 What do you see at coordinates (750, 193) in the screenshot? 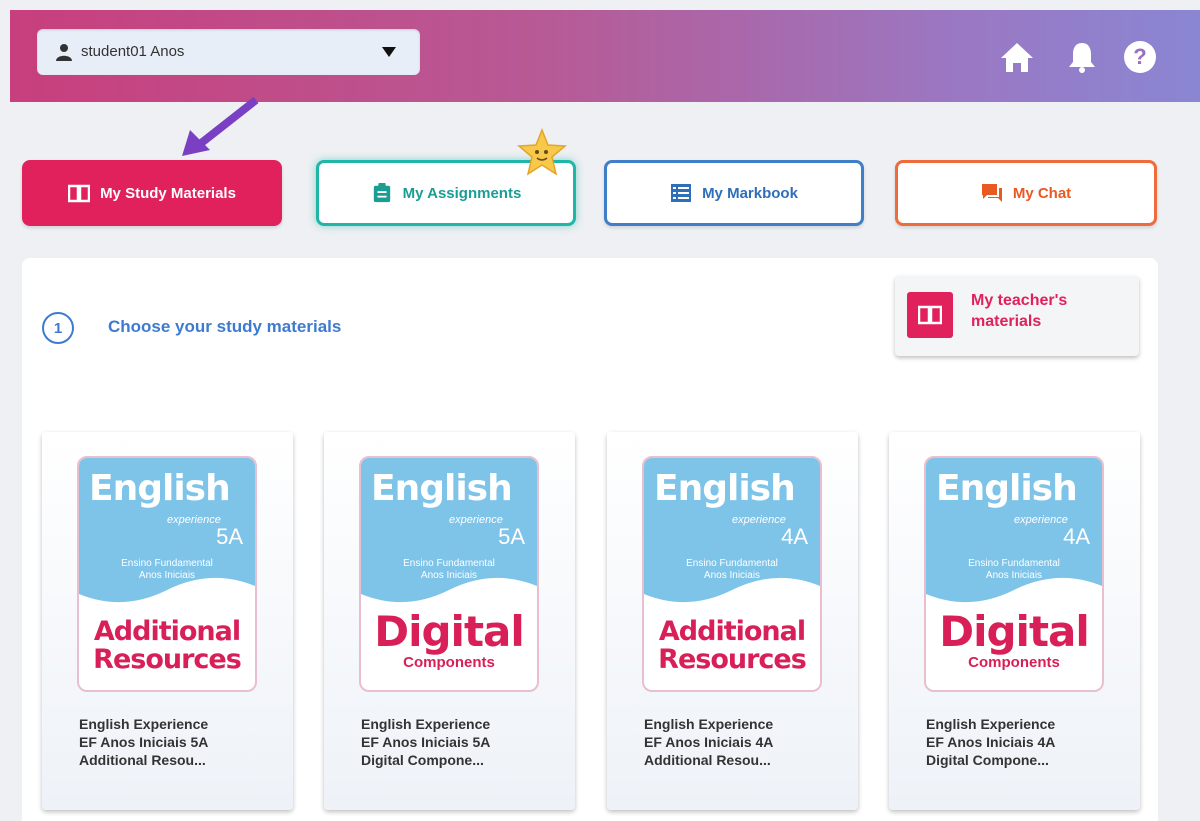
I see `my-markbook-label: My Markbook` at bounding box center [750, 193].